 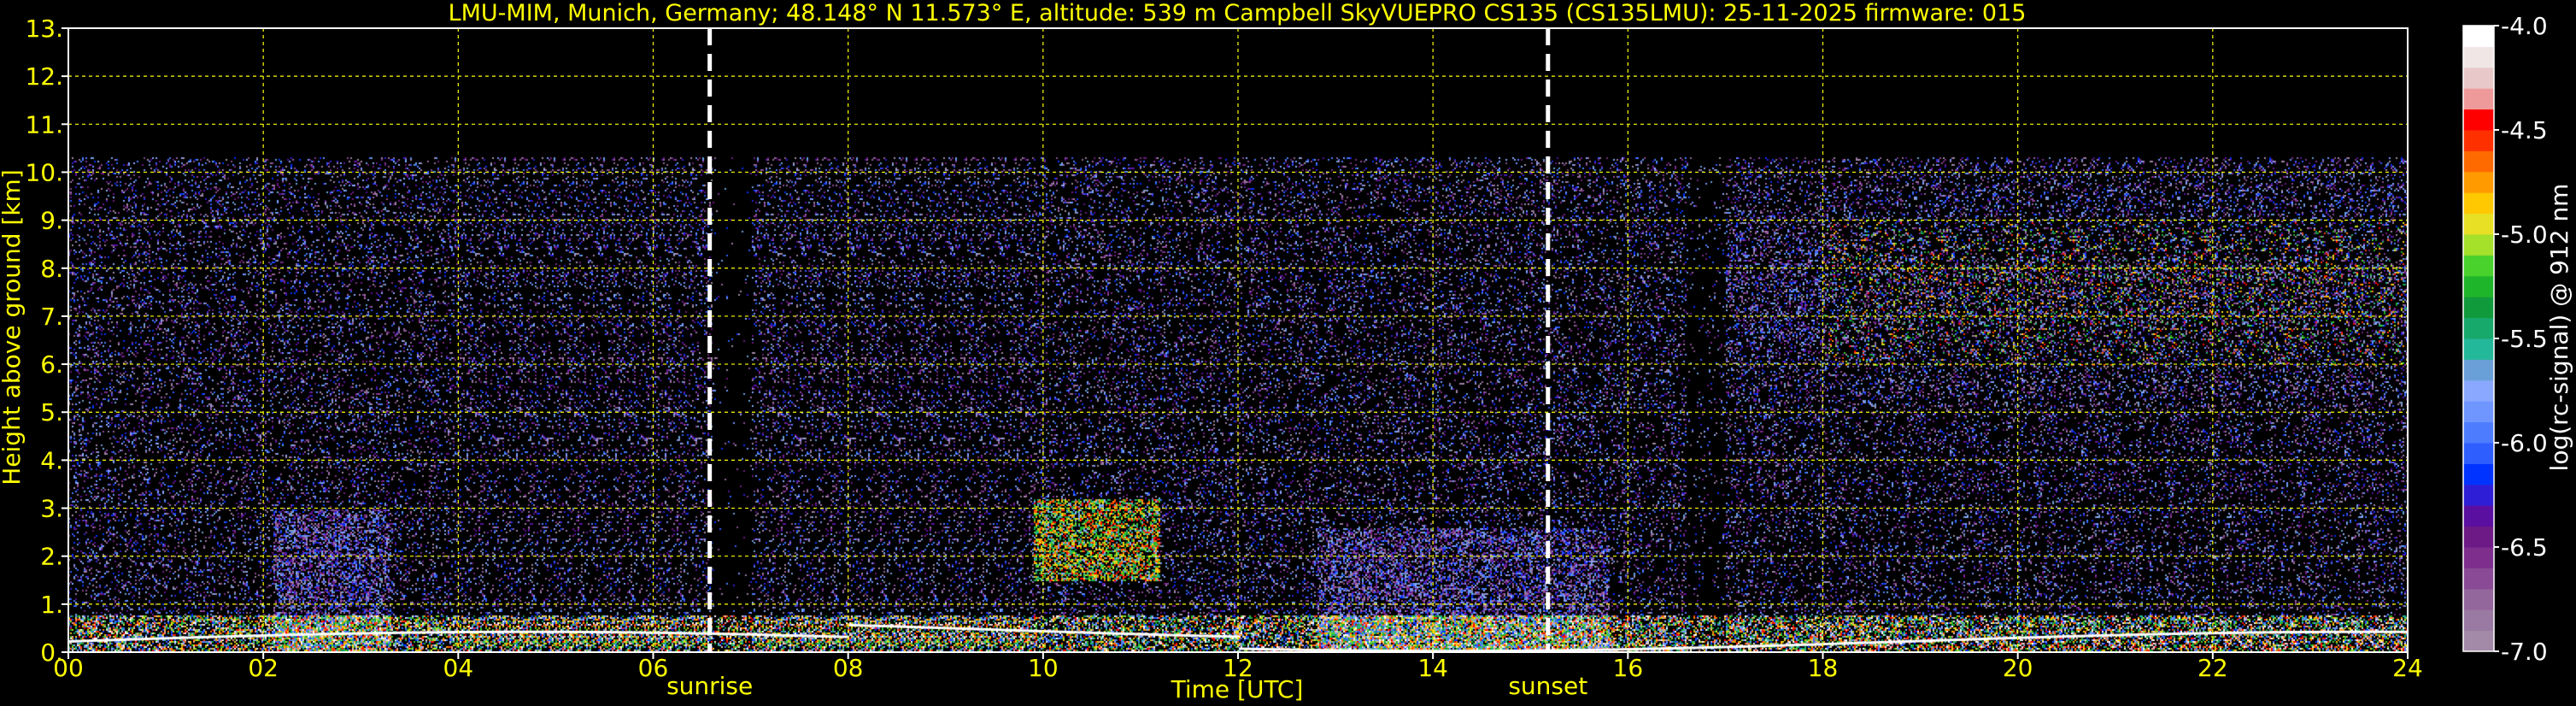 I want to click on y-tick-label: 1., so click(x=51, y=605).